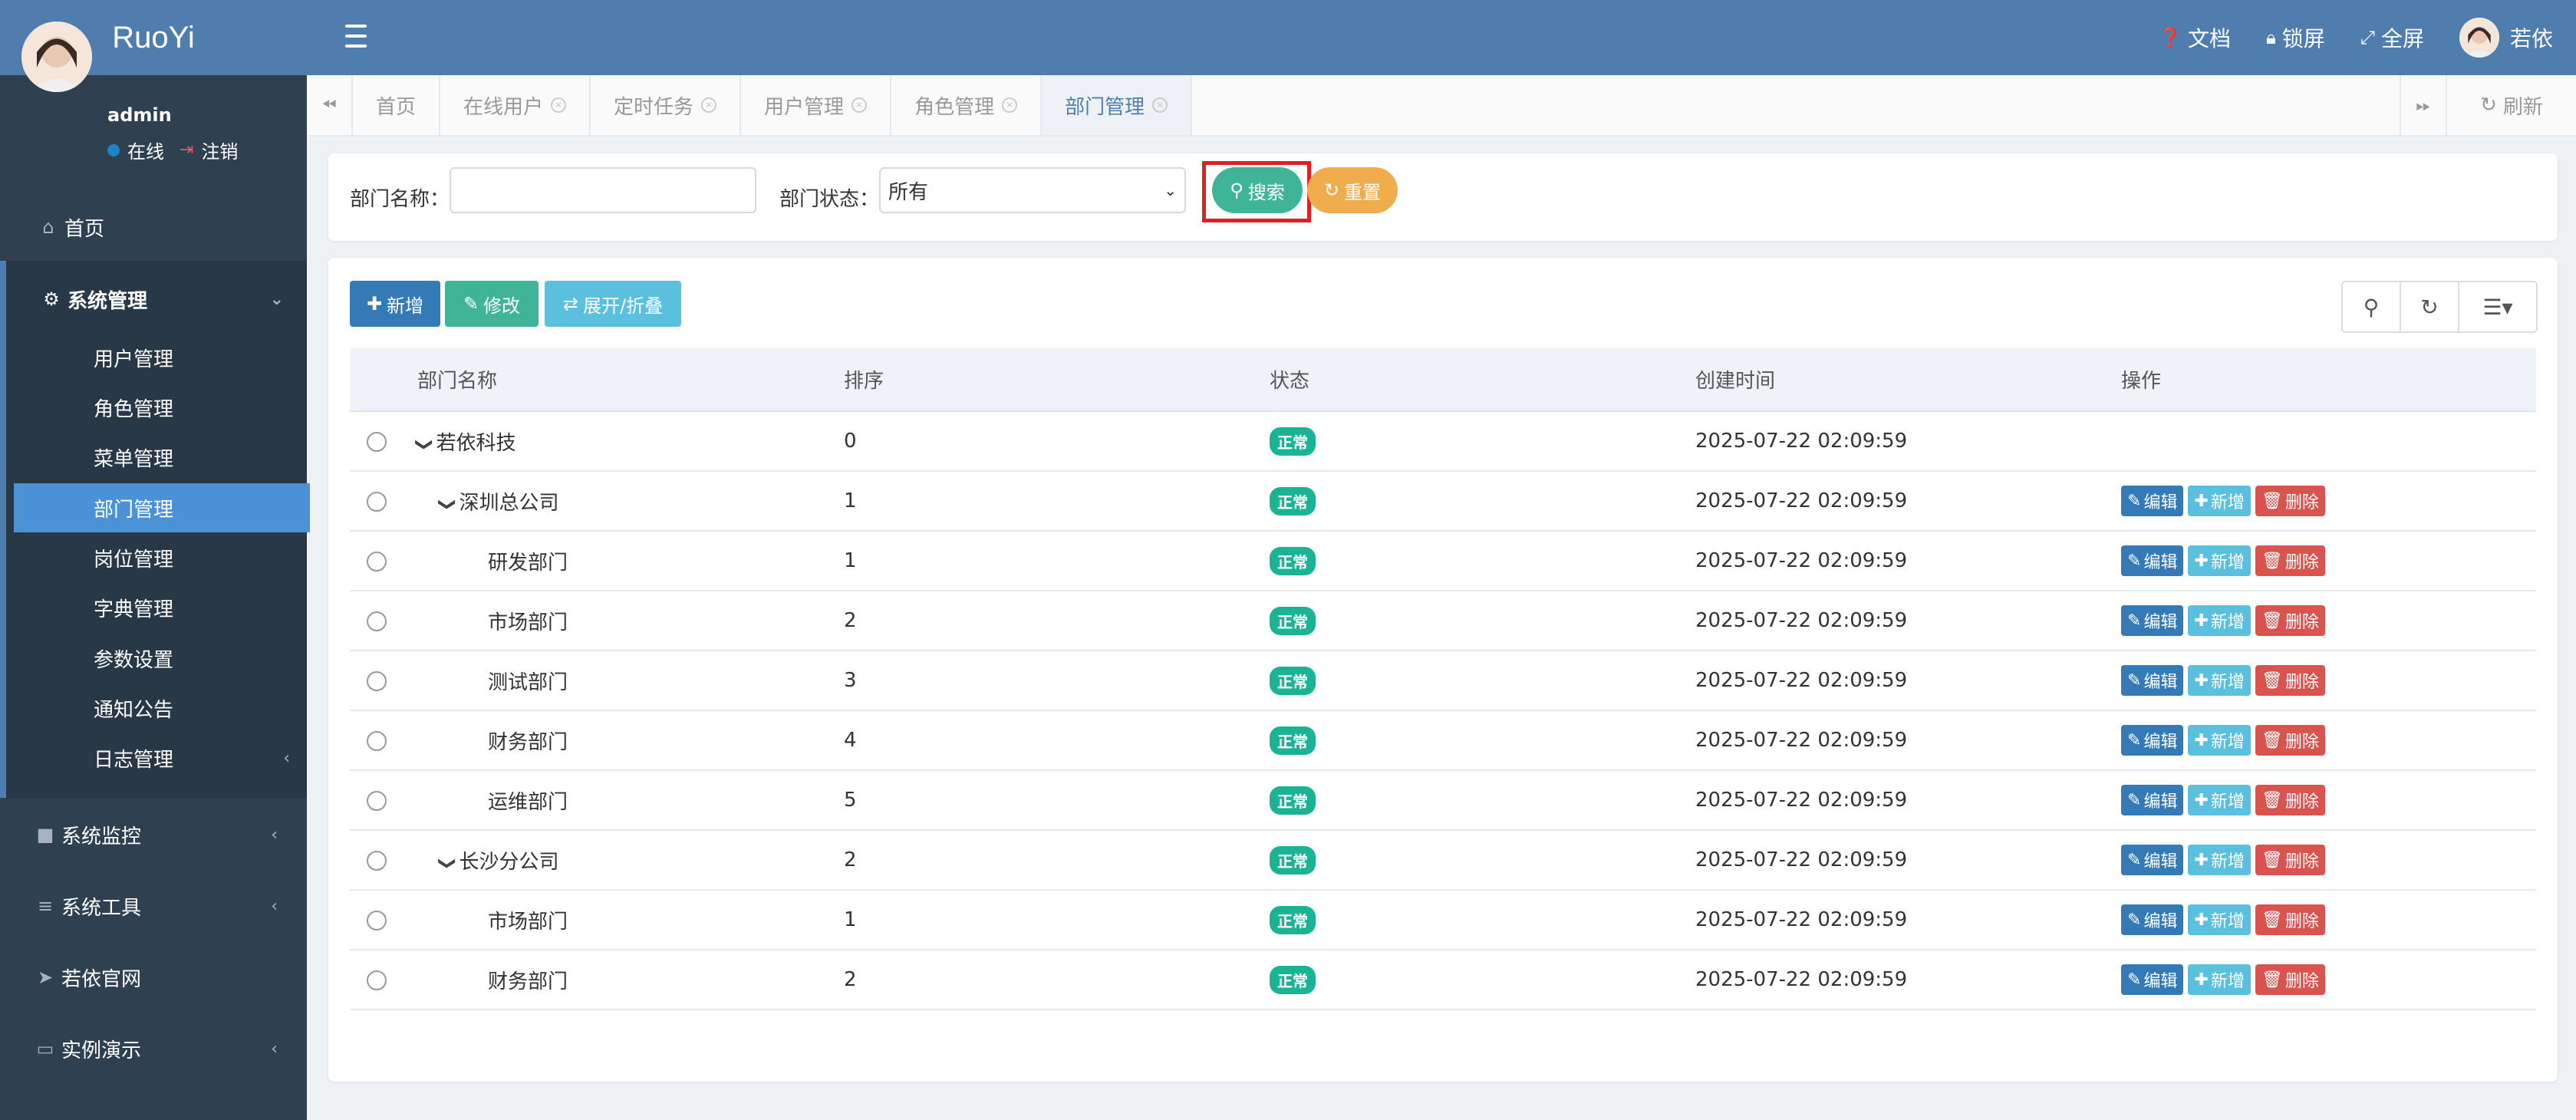 This screenshot has width=2576, height=1120. I want to click on sidebar-item-official: ➤ 若依官网, so click(153, 977).